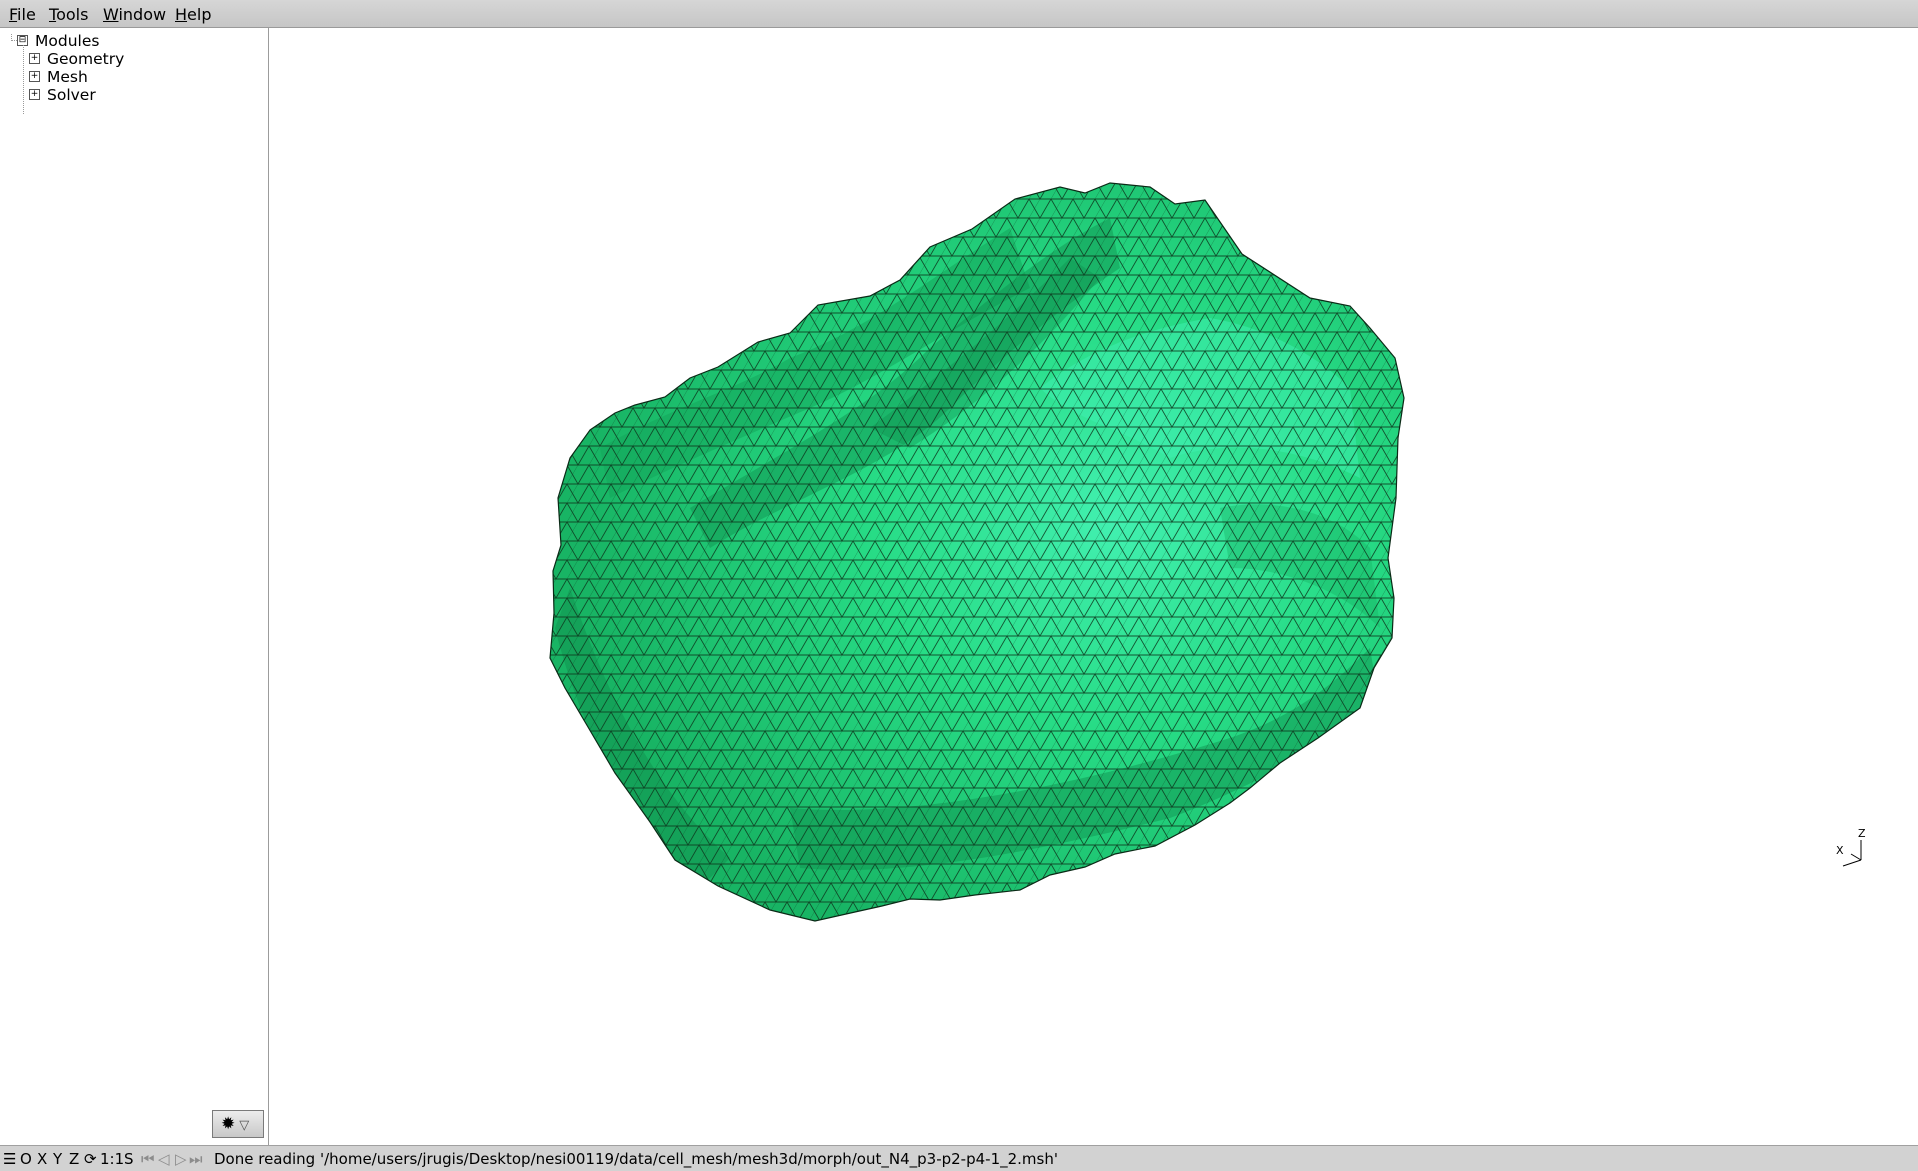 This screenshot has width=1918, height=1171. Describe the element at coordinates (112, 1159) in the screenshot. I see `scale-button: 1:1` at that location.